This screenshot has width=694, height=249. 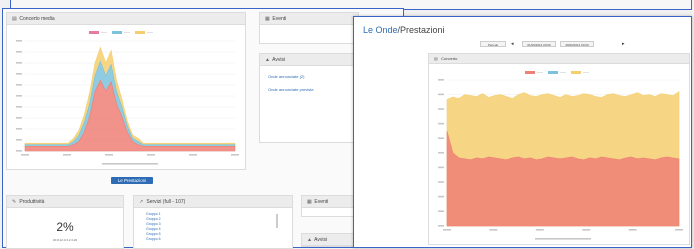 I want to click on productivity-value: 2%, so click(x=65, y=227).